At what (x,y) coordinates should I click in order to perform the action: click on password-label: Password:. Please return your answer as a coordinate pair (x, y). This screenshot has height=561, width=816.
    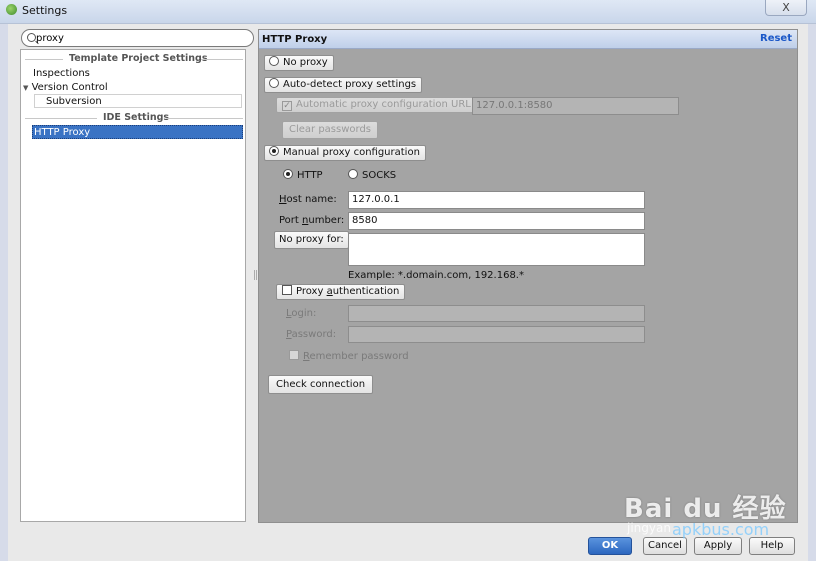
    Looking at the image, I should click on (311, 334).